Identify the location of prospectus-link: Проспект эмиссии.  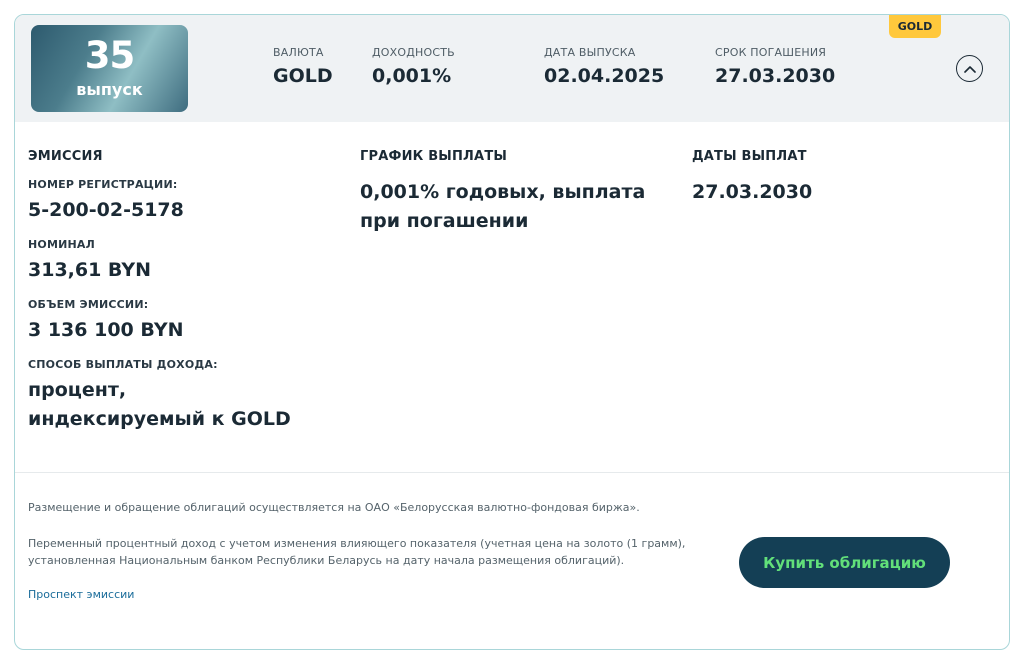
(81, 594).